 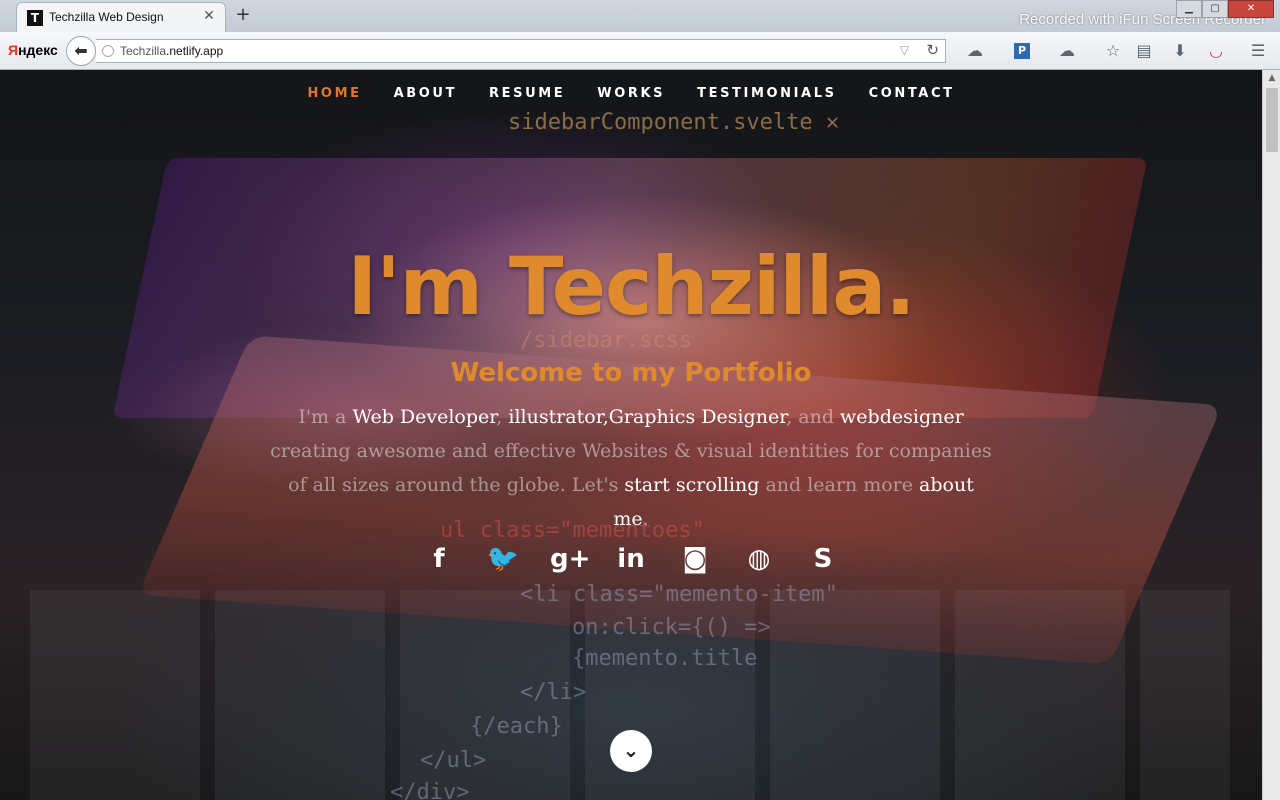 What do you see at coordinates (645, 519) in the screenshot?
I see `desc-text: .` at bounding box center [645, 519].